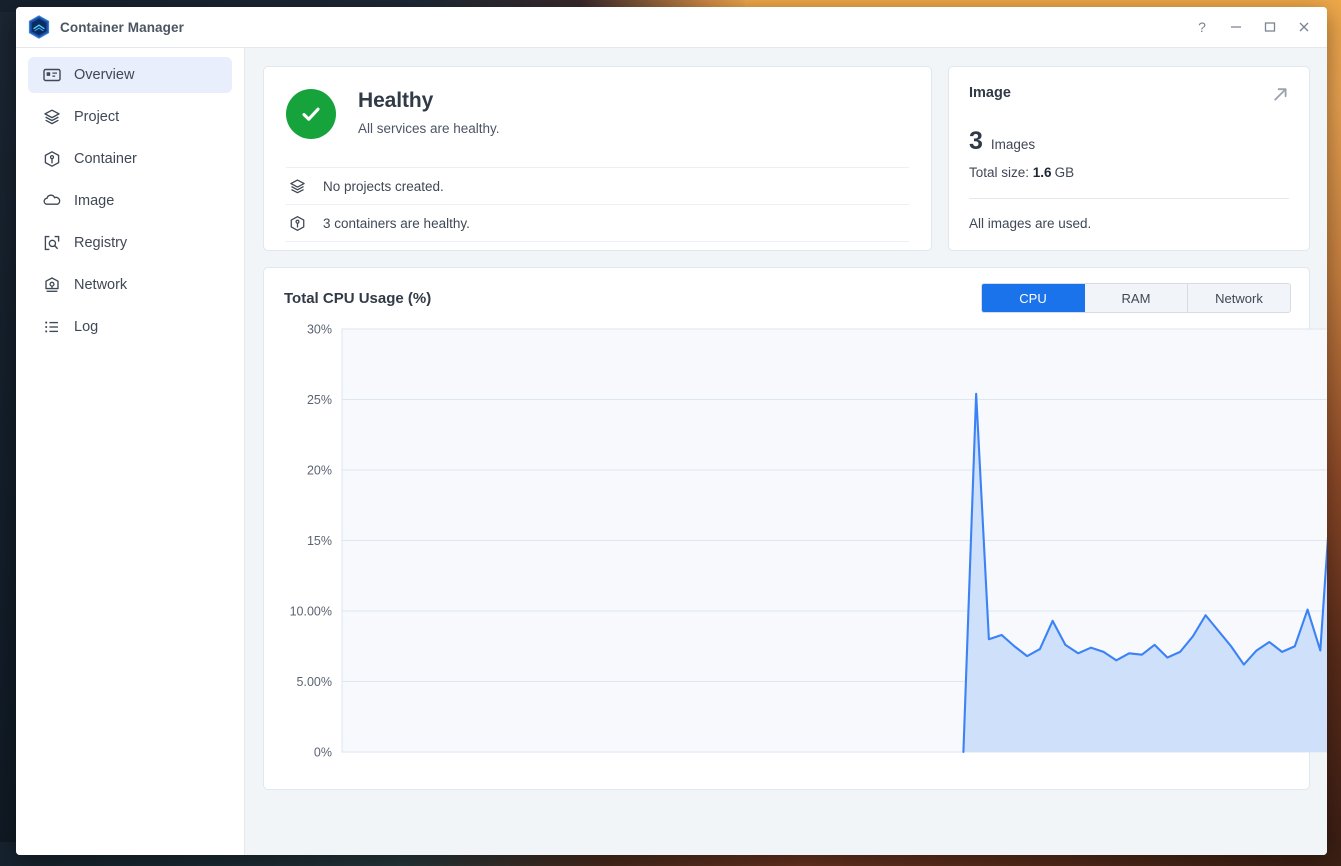  What do you see at coordinates (105, 159) in the screenshot?
I see `sidebar-item-label: Container` at bounding box center [105, 159].